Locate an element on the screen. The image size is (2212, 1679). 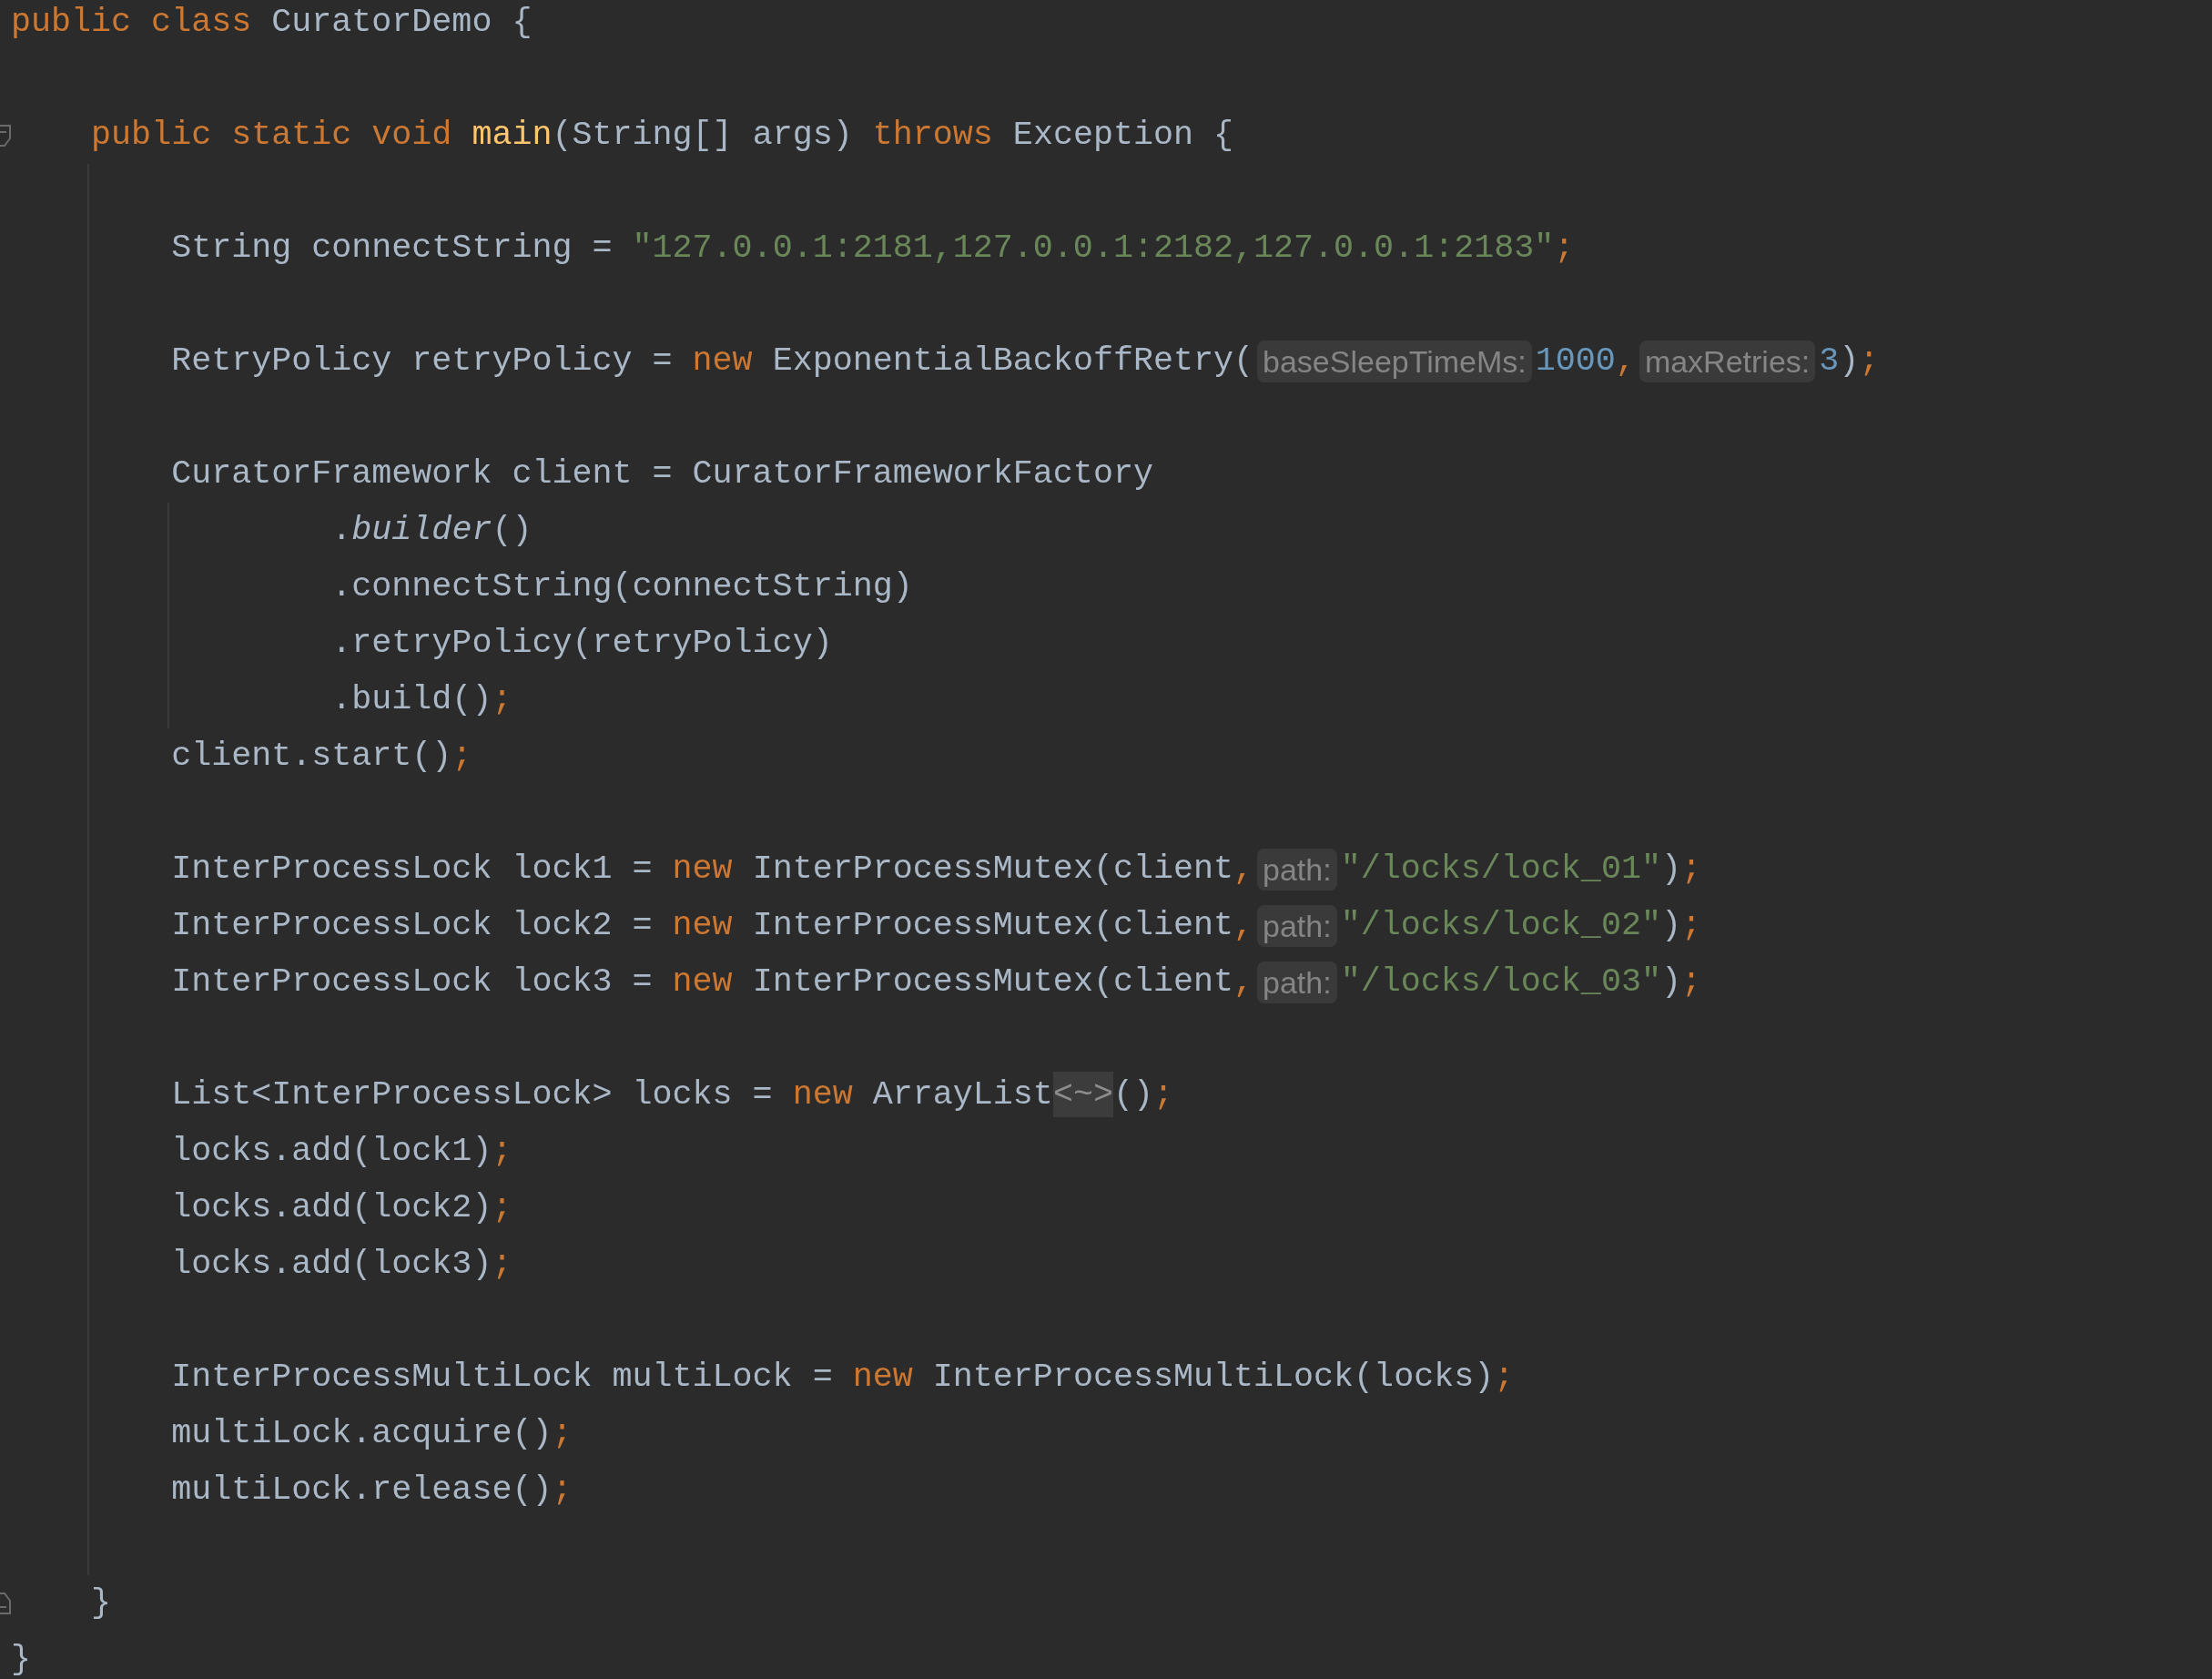
code-text: "/locks/lock_01"); is located at coordinates (1520, 869).